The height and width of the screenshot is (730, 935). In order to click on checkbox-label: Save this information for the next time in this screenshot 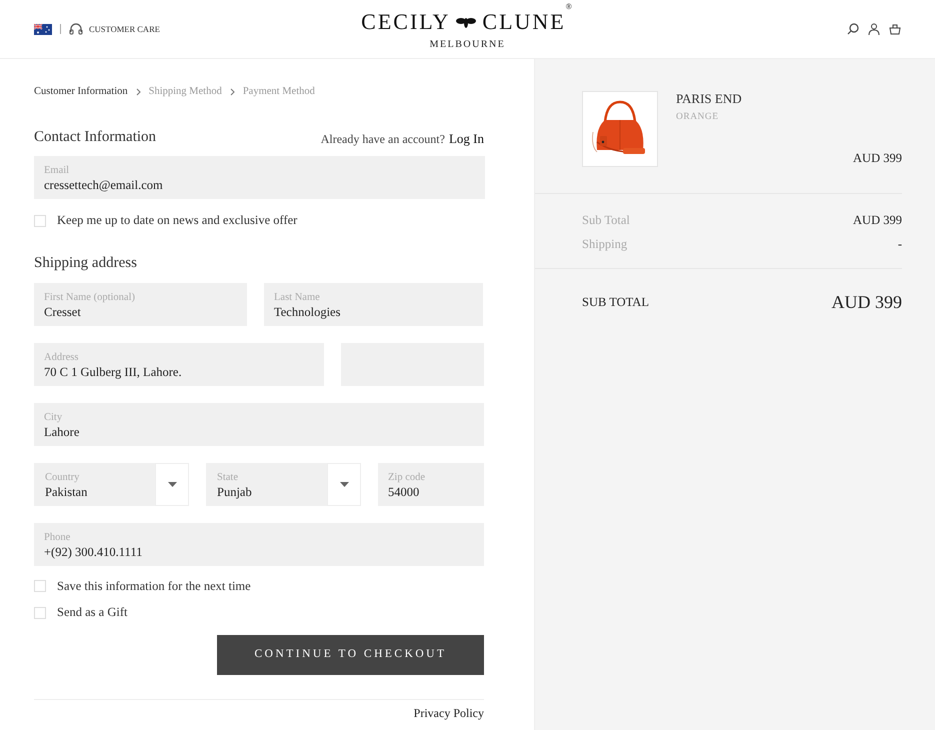, I will do `click(154, 586)`.